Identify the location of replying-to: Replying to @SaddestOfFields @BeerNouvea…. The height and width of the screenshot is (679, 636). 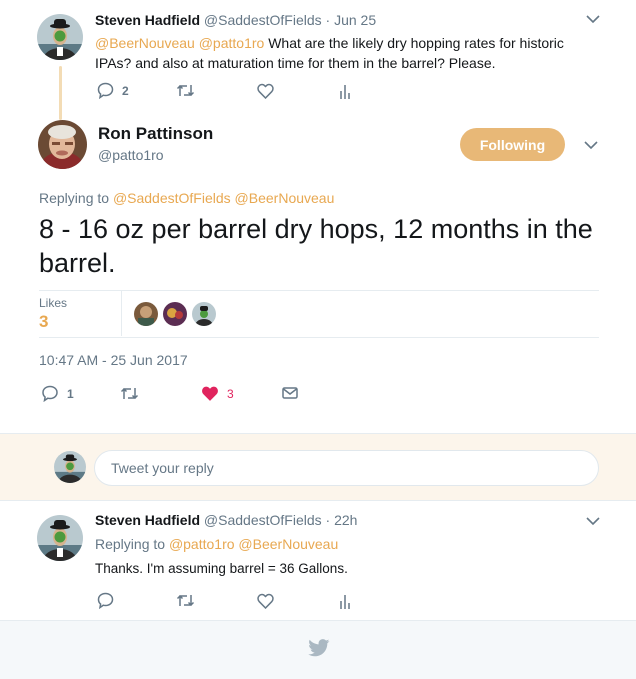
(186, 198).